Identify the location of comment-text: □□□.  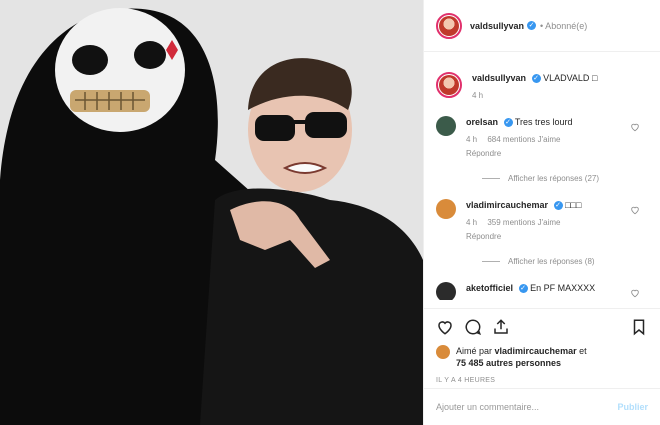
(573, 205).